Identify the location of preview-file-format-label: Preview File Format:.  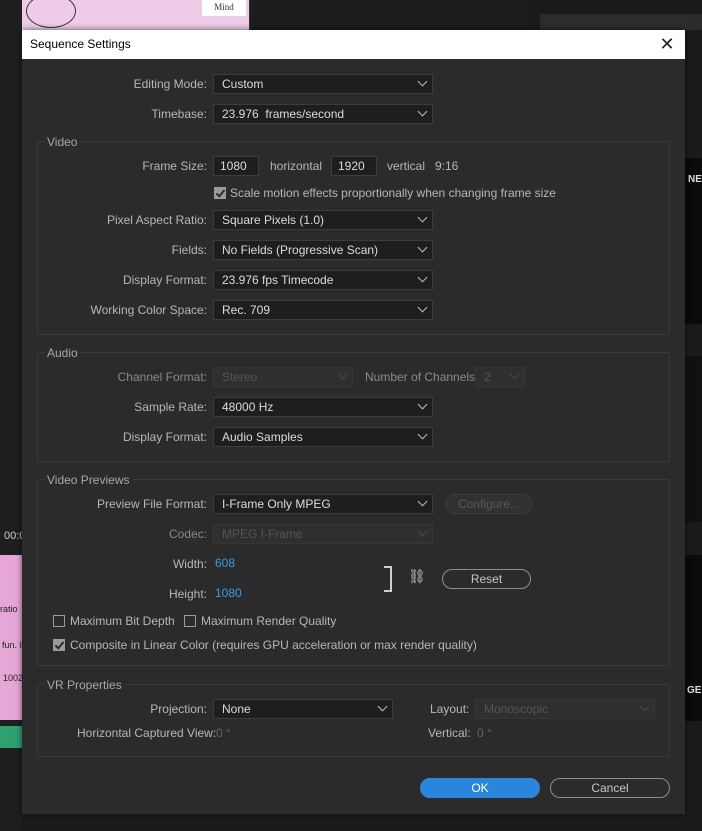
(151, 504).